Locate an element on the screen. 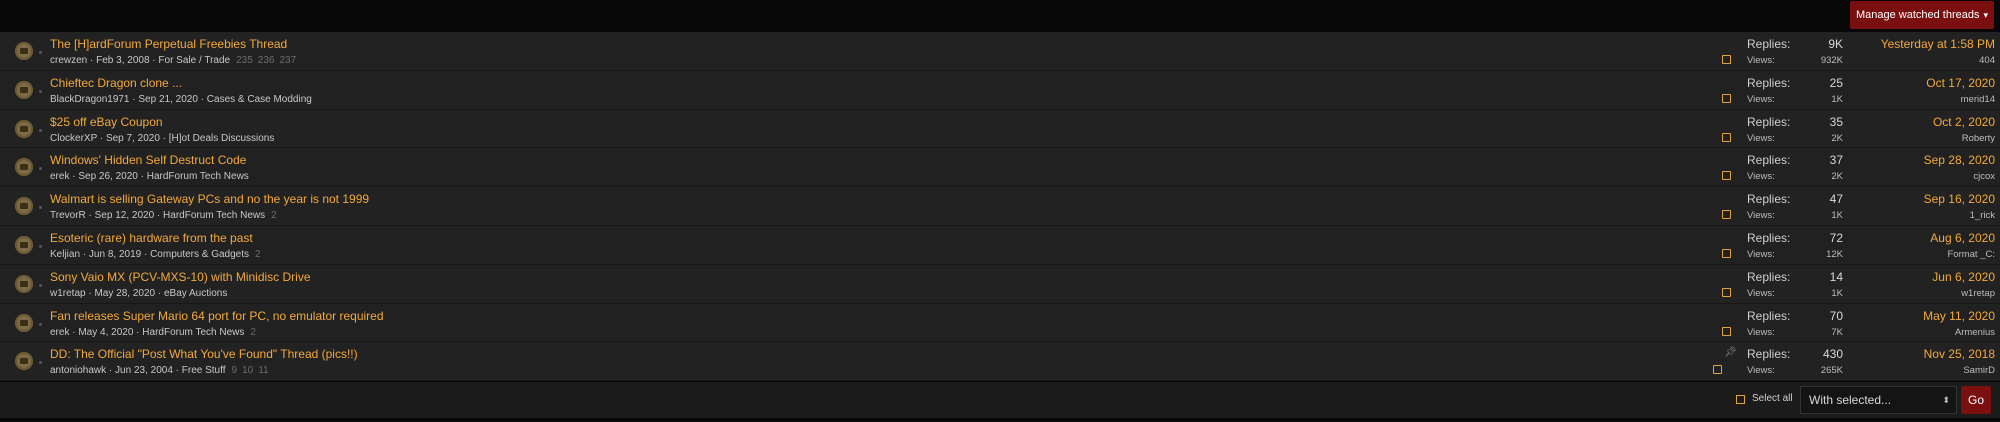  thread-forum: Computers & Gadgets is located at coordinates (199, 254).